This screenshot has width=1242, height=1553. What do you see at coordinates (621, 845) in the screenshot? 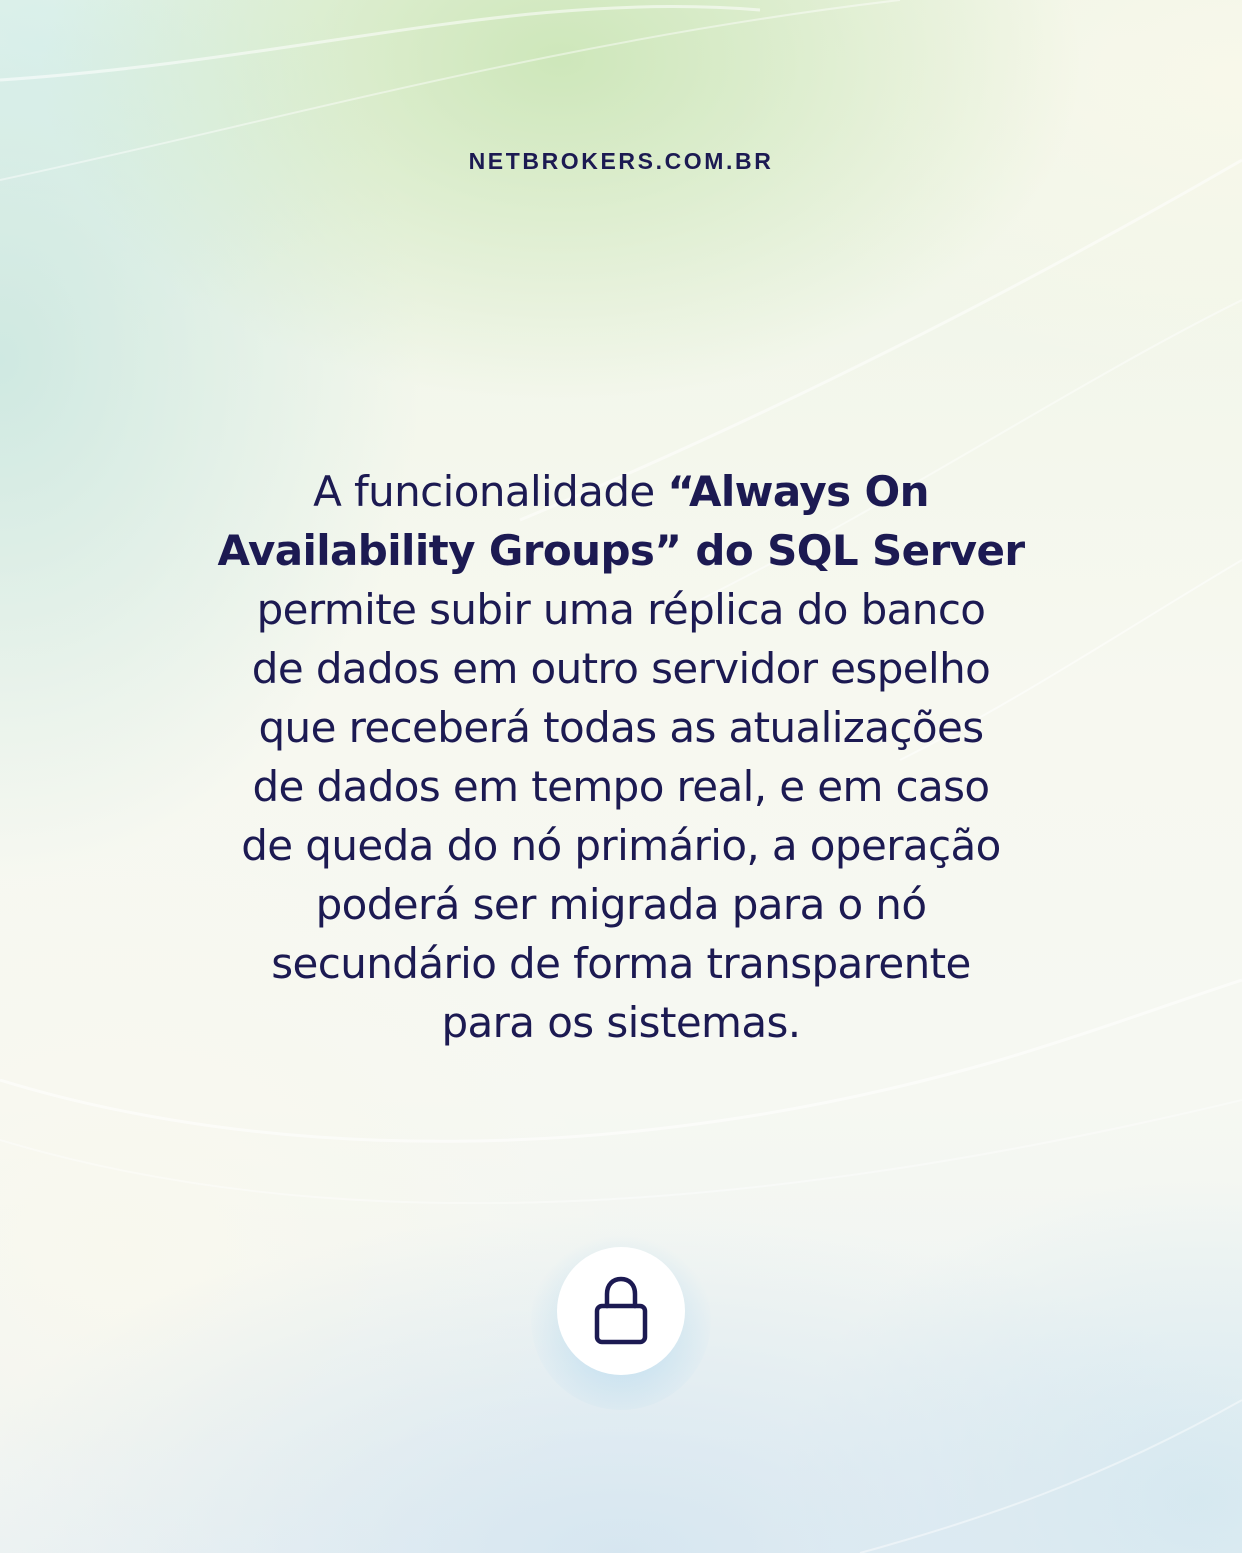
I see `text-line-7: de queda do nó primário, a operação` at bounding box center [621, 845].